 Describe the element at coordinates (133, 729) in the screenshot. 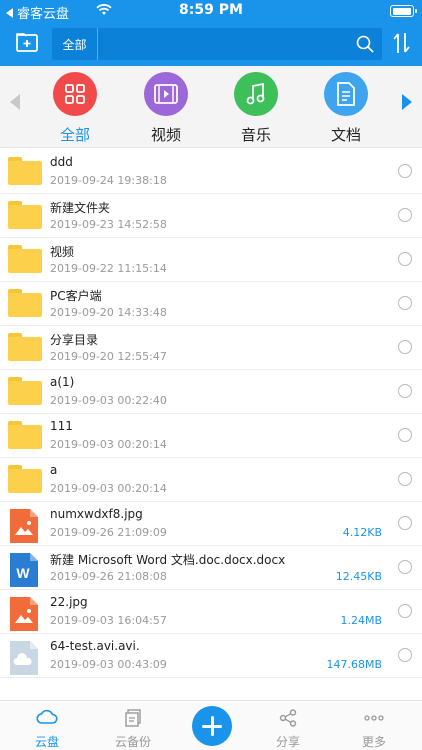

I see `tab-backup: 云备份` at that location.